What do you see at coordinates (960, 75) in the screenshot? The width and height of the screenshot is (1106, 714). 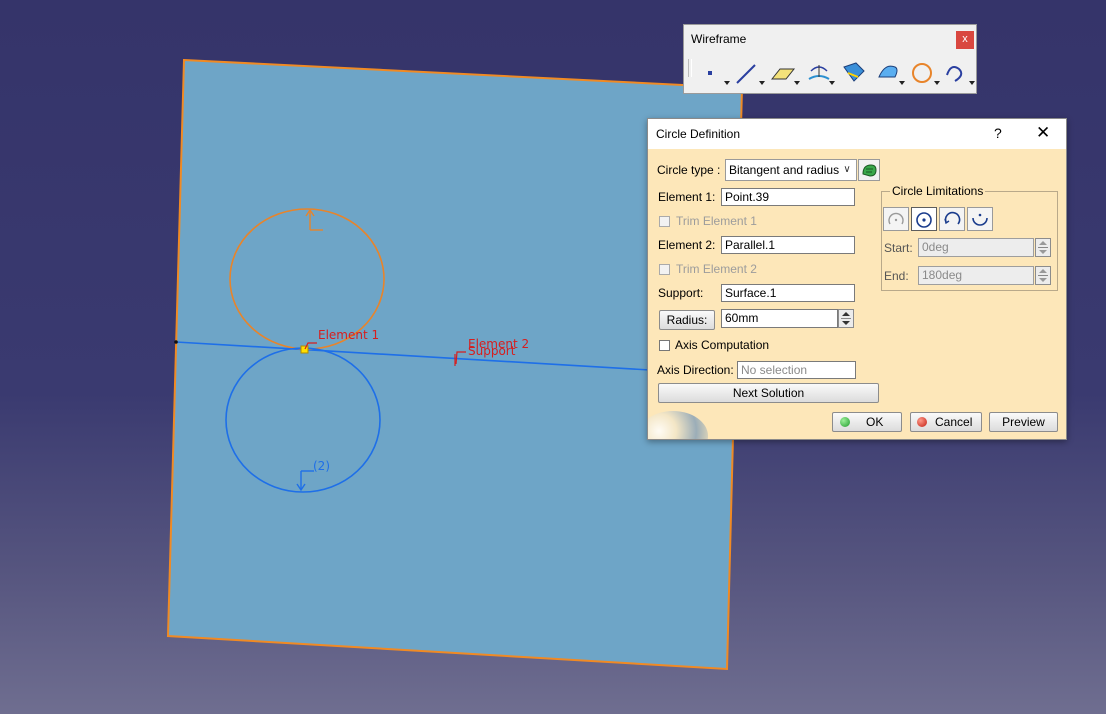 I see `spline-icon` at bounding box center [960, 75].